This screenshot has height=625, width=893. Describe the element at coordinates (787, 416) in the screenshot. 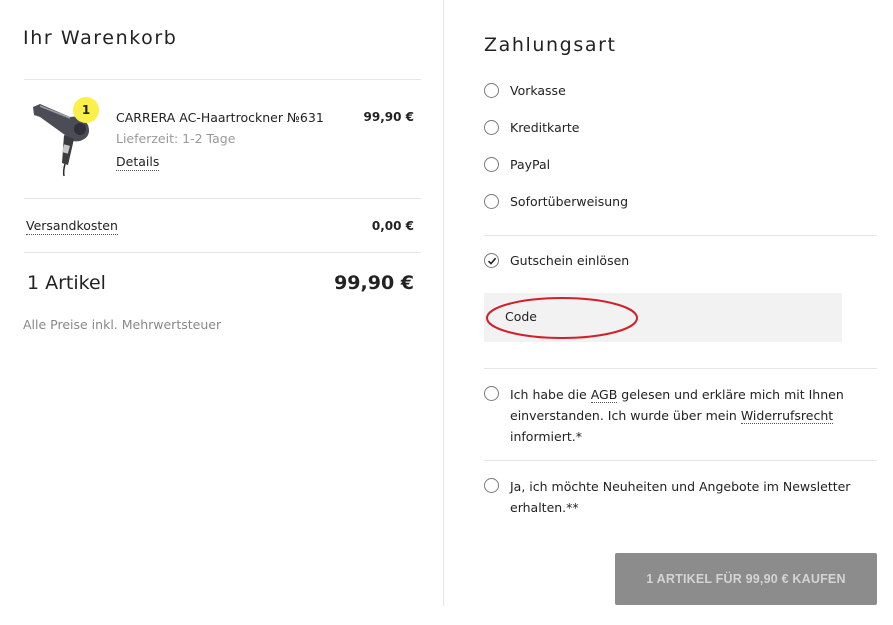

I see `widerrufsrecht-link: Widerrufsrecht` at that location.